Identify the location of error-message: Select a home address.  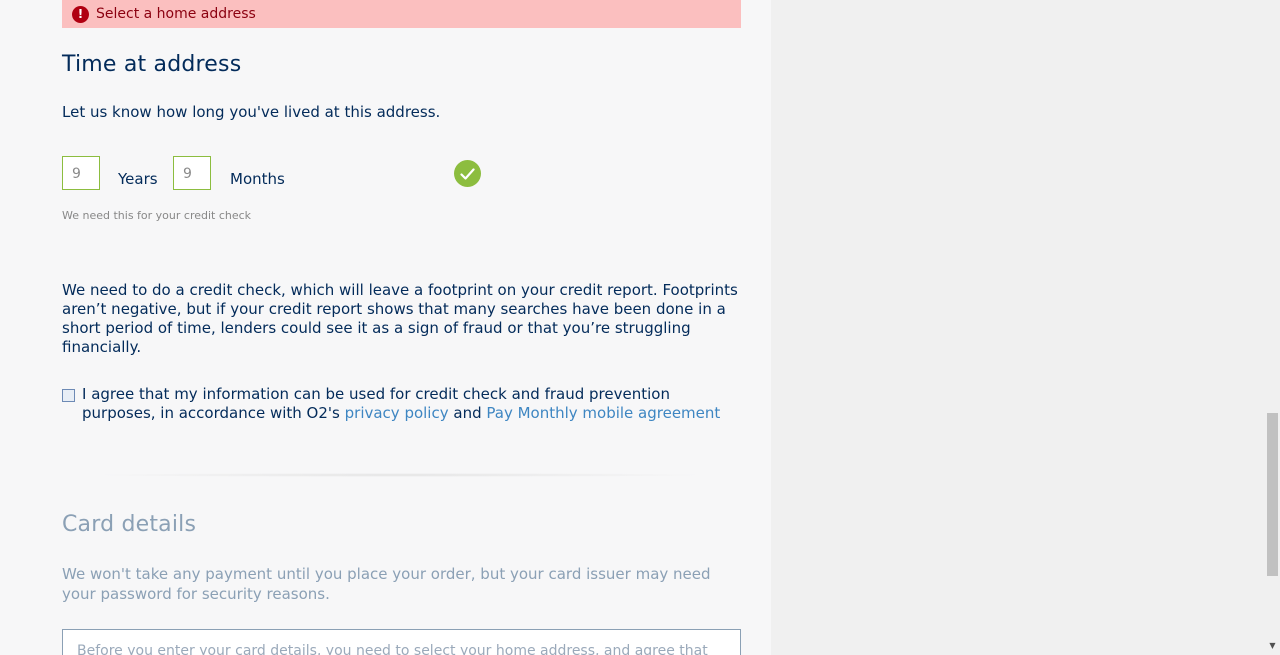
(176, 14).